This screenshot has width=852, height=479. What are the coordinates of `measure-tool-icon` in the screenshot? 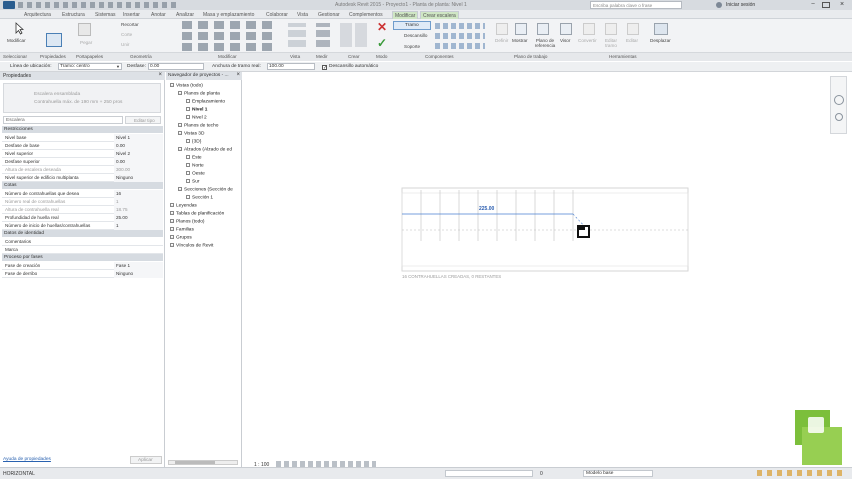 It's located at (323, 35).